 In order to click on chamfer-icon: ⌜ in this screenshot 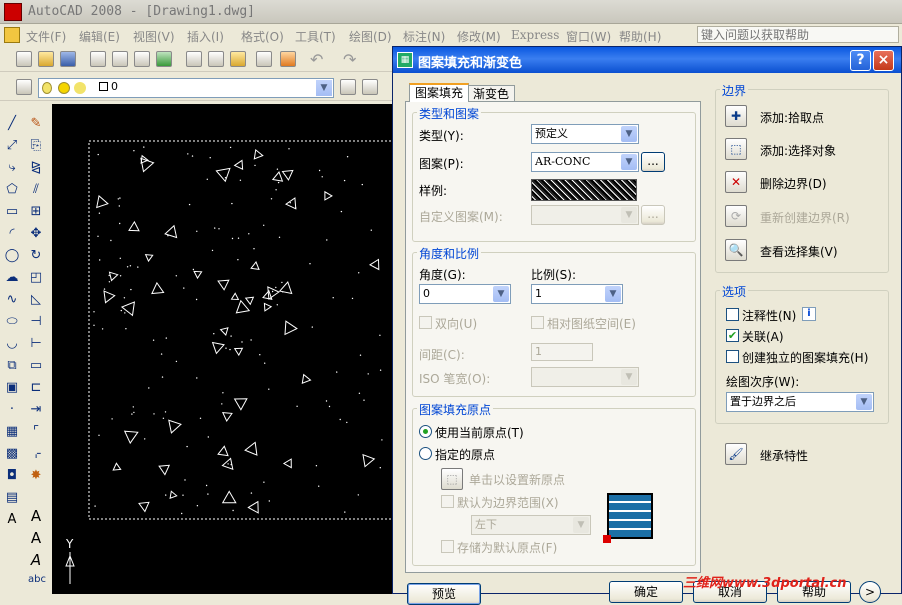, I will do `click(36, 432)`.